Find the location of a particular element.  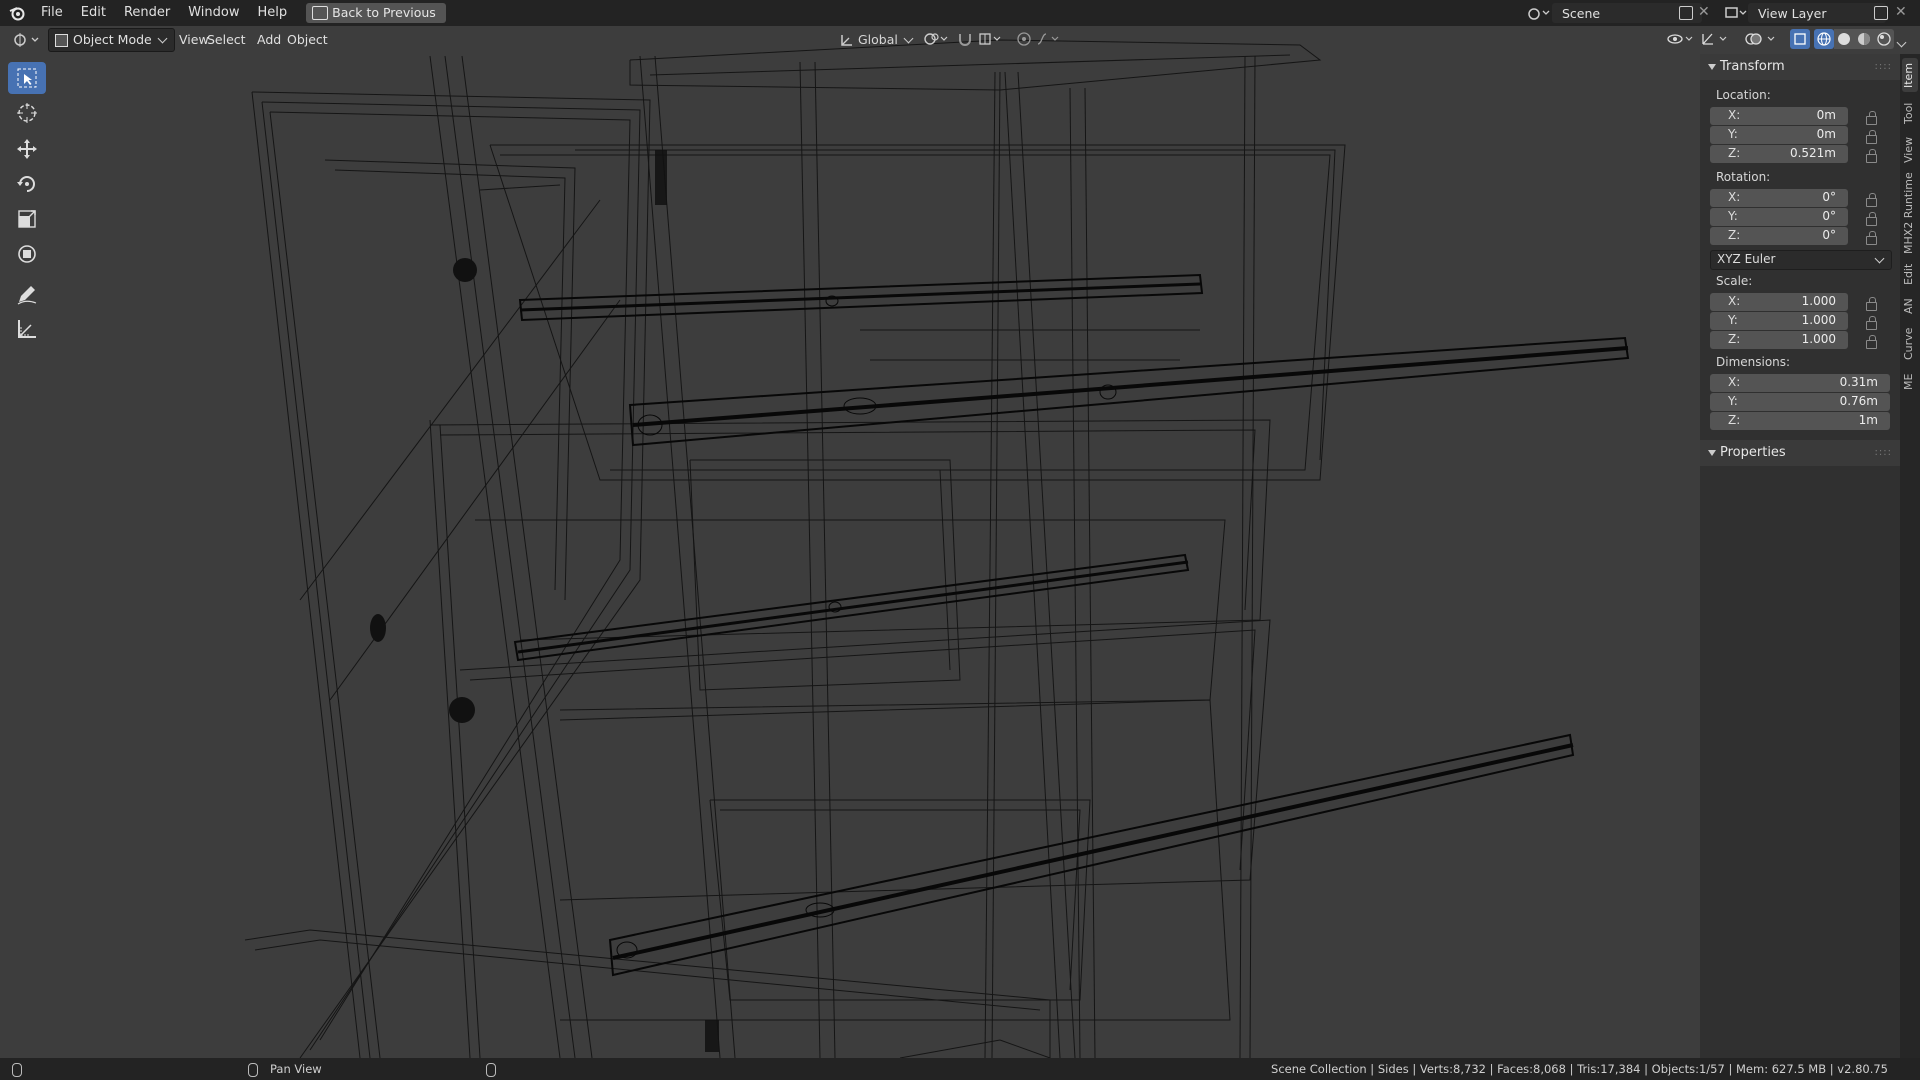

shading-options-icon is located at coordinates (1901, 42).